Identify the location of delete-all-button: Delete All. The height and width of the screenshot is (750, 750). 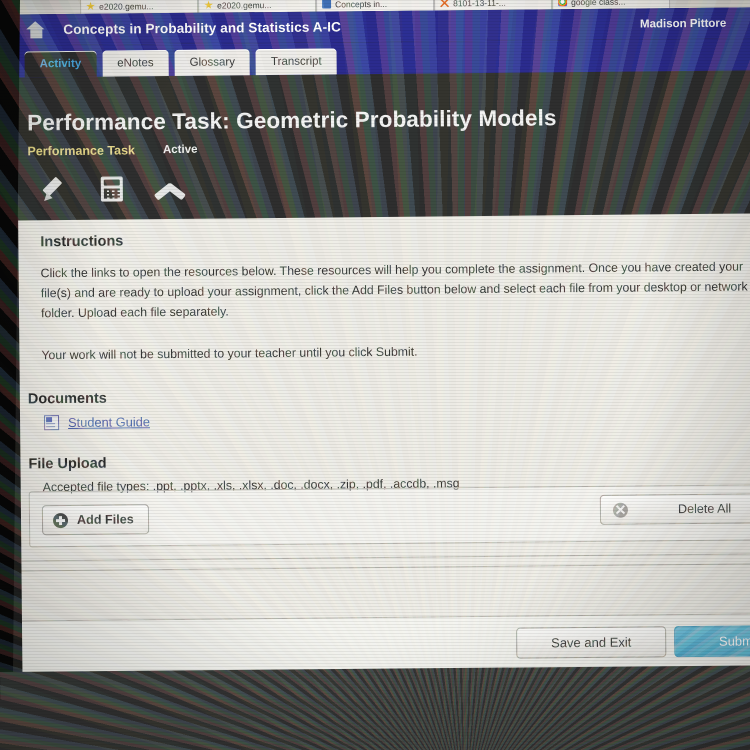
(674, 508).